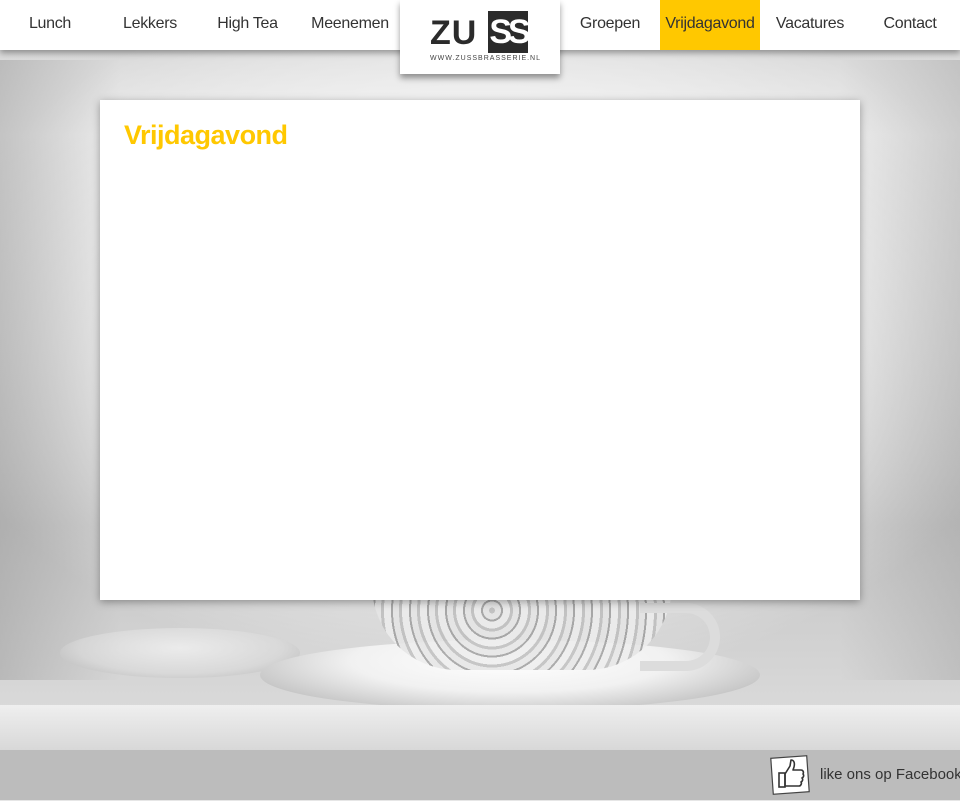 The height and width of the screenshot is (801, 960). What do you see at coordinates (480, 32) in the screenshot?
I see `zuss-logo: ZU SS` at bounding box center [480, 32].